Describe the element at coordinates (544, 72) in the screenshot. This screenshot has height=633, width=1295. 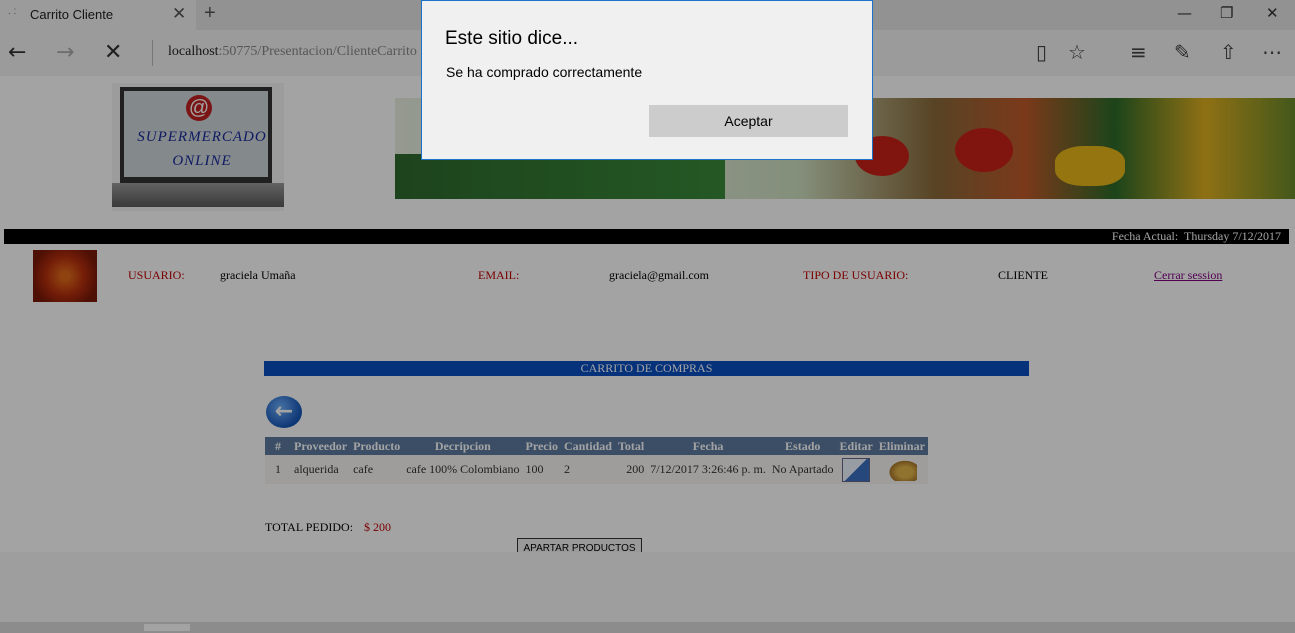
I see `dialog-message: Se ha comprado correctamente` at that location.